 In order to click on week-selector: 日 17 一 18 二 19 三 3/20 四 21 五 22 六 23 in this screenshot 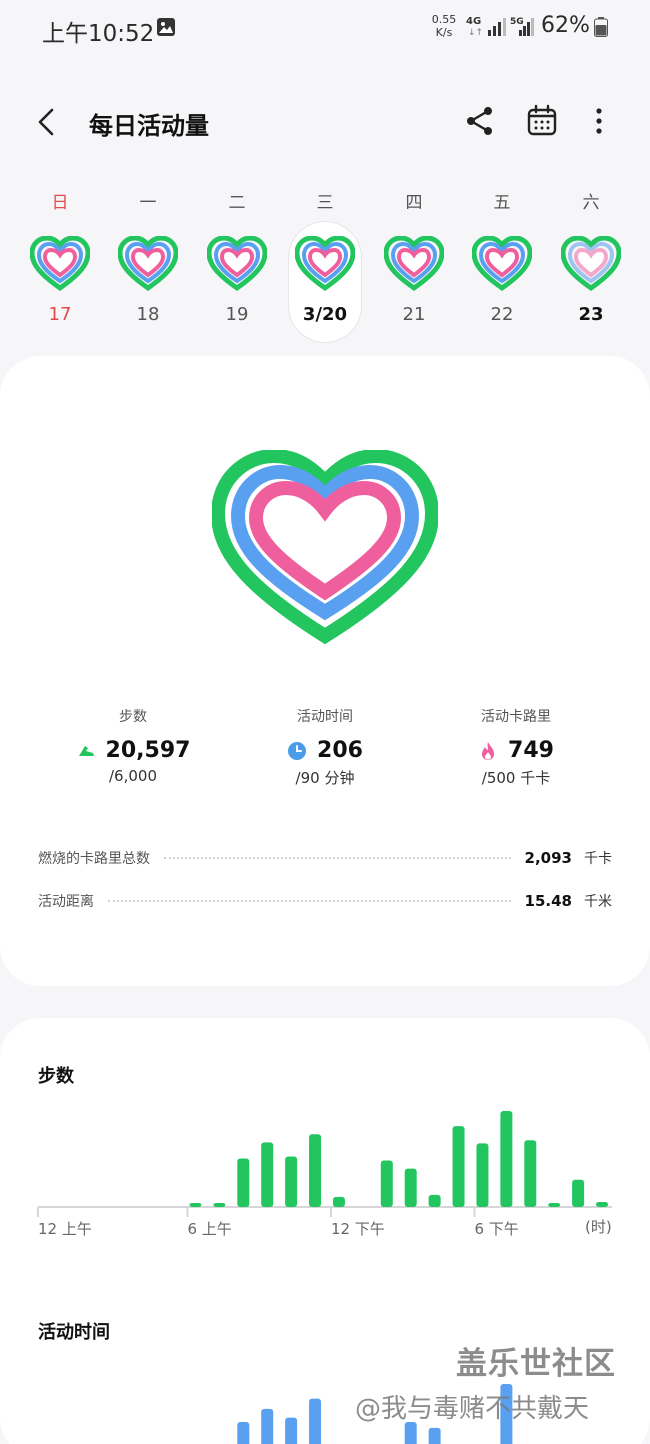, I will do `click(326, 262)`.